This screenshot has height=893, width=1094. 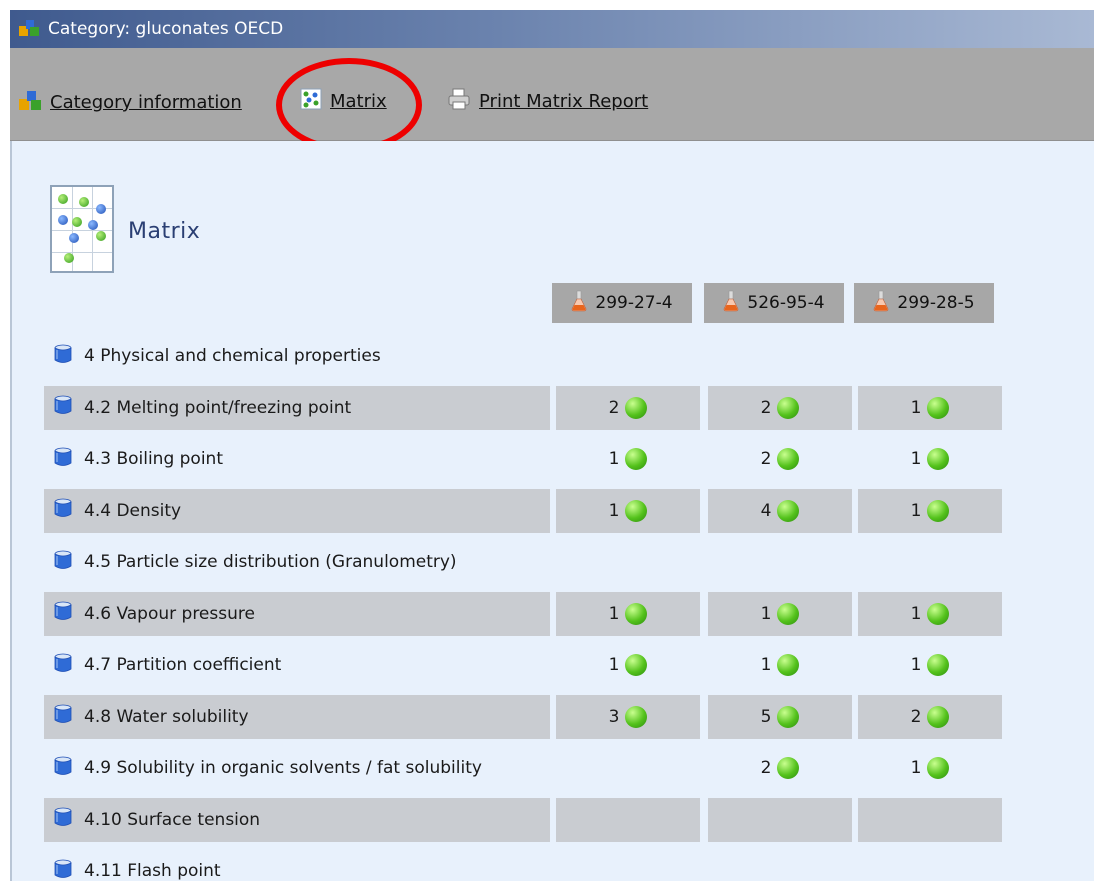 I want to click on endpoint-cell: 4.4 Density, so click(x=297, y=510).